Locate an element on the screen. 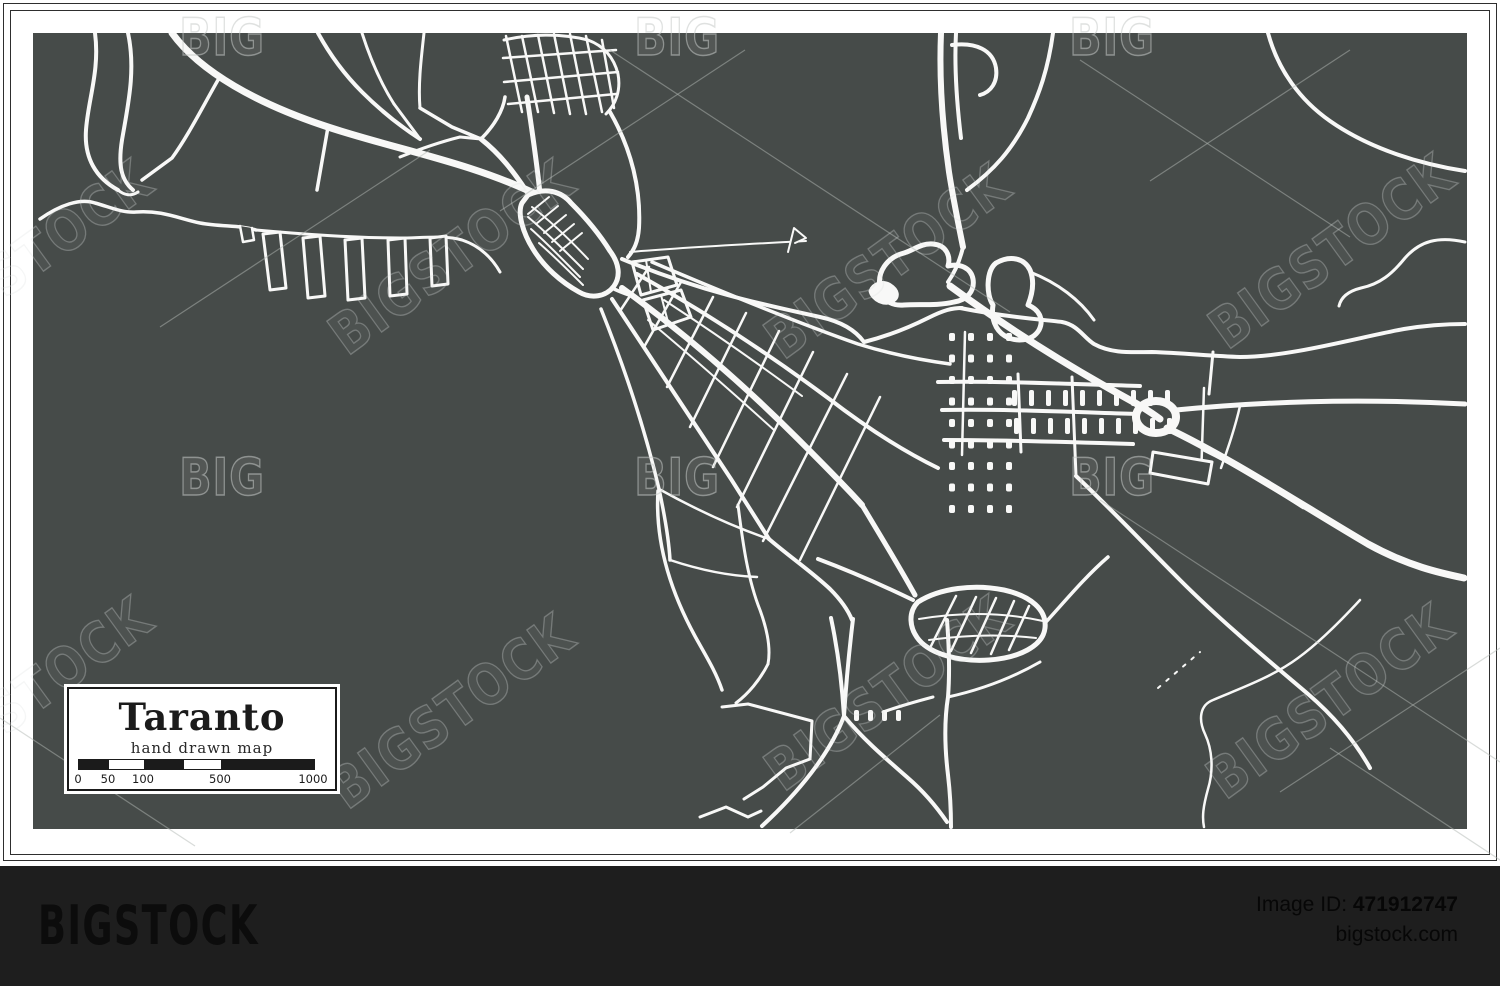 This screenshot has height=986, width=1500. scale-label: 1000 is located at coordinates (313, 779).